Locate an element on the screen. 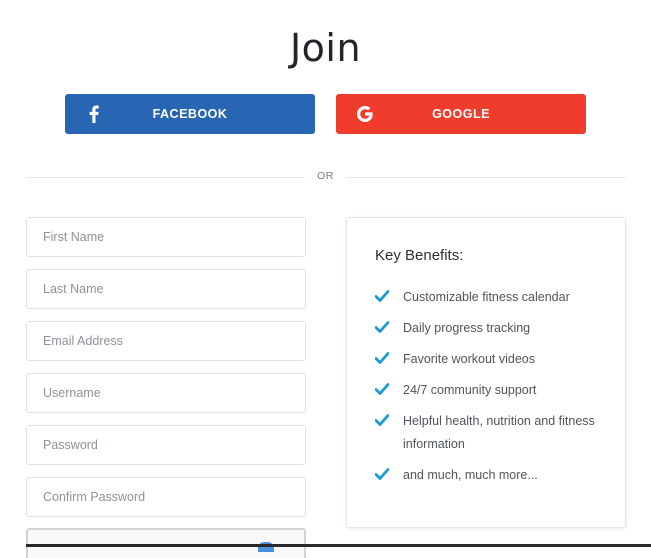 The image size is (651, 558). benefit-text: Favorite workout videos is located at coordinates (469, 359).